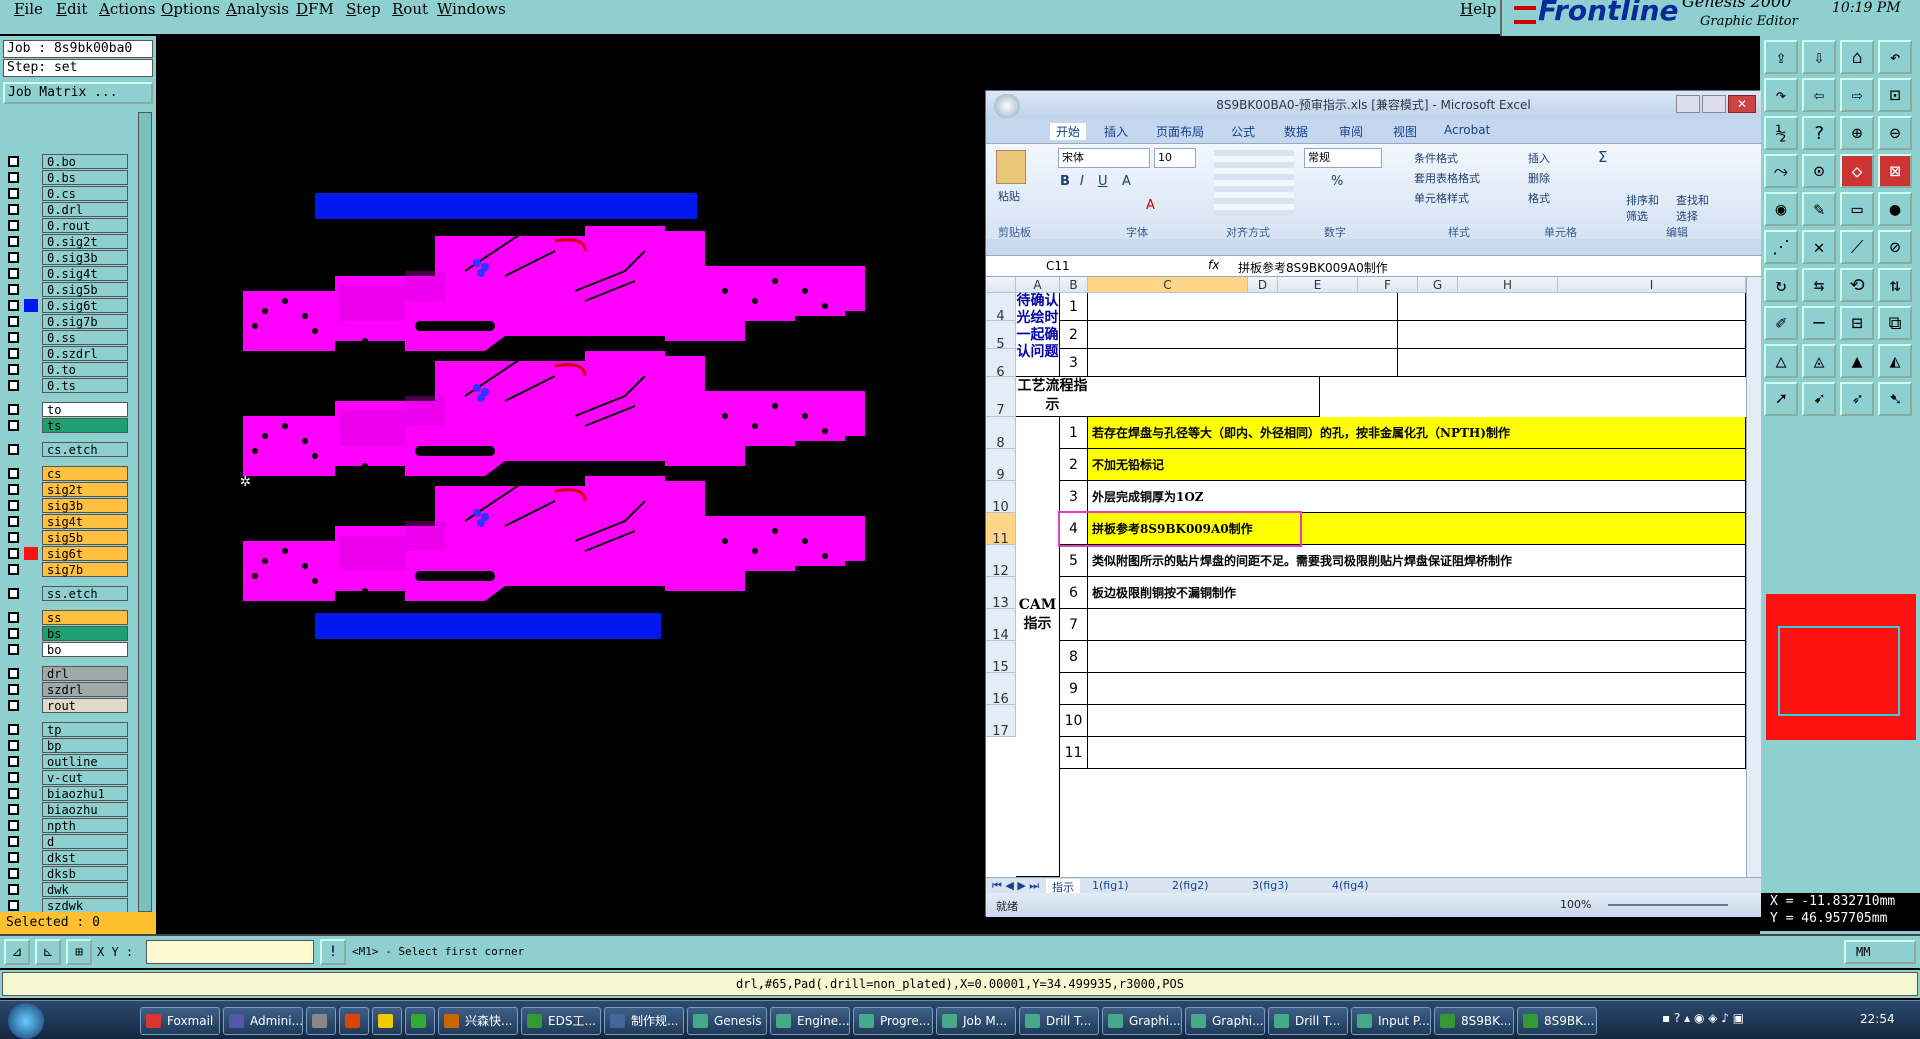  Describe the element at coordinates (1001, 594) in the screenshot. I see `row-header: 13` at that location.